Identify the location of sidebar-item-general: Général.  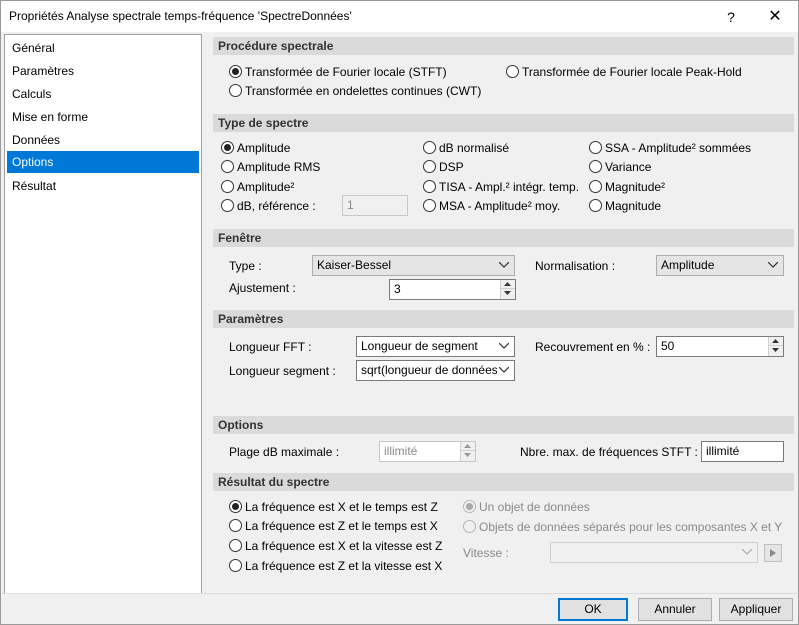
(103, 48).